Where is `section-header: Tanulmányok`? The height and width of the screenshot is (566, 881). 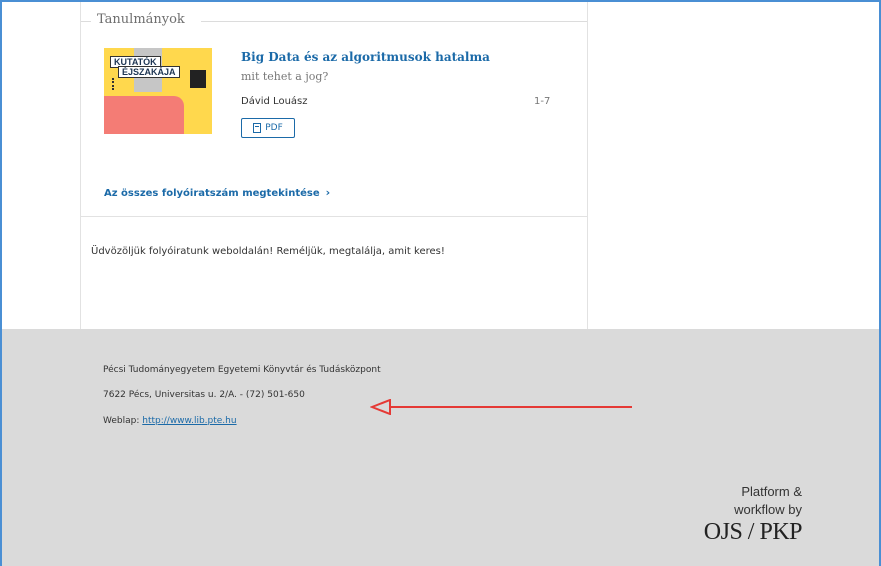
section-header: Tanulmányok is located at coordinates (334, 22).